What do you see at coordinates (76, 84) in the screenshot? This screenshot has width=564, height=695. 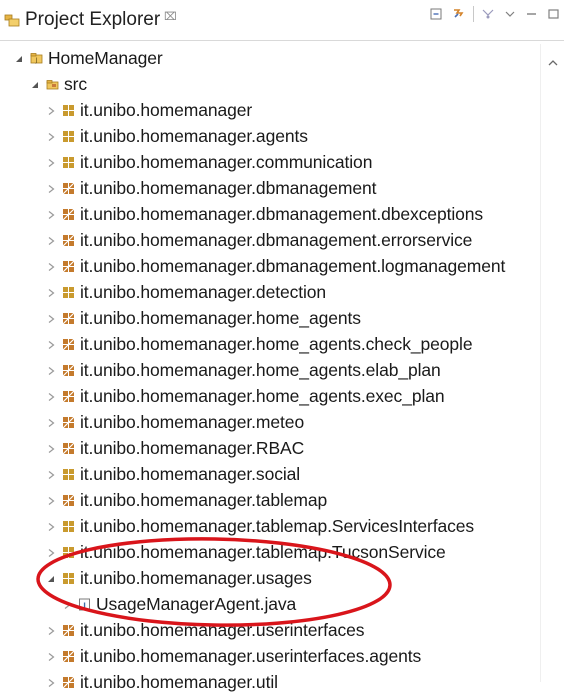 I see `tree-item-label: src` at bounding box center [76, 84].